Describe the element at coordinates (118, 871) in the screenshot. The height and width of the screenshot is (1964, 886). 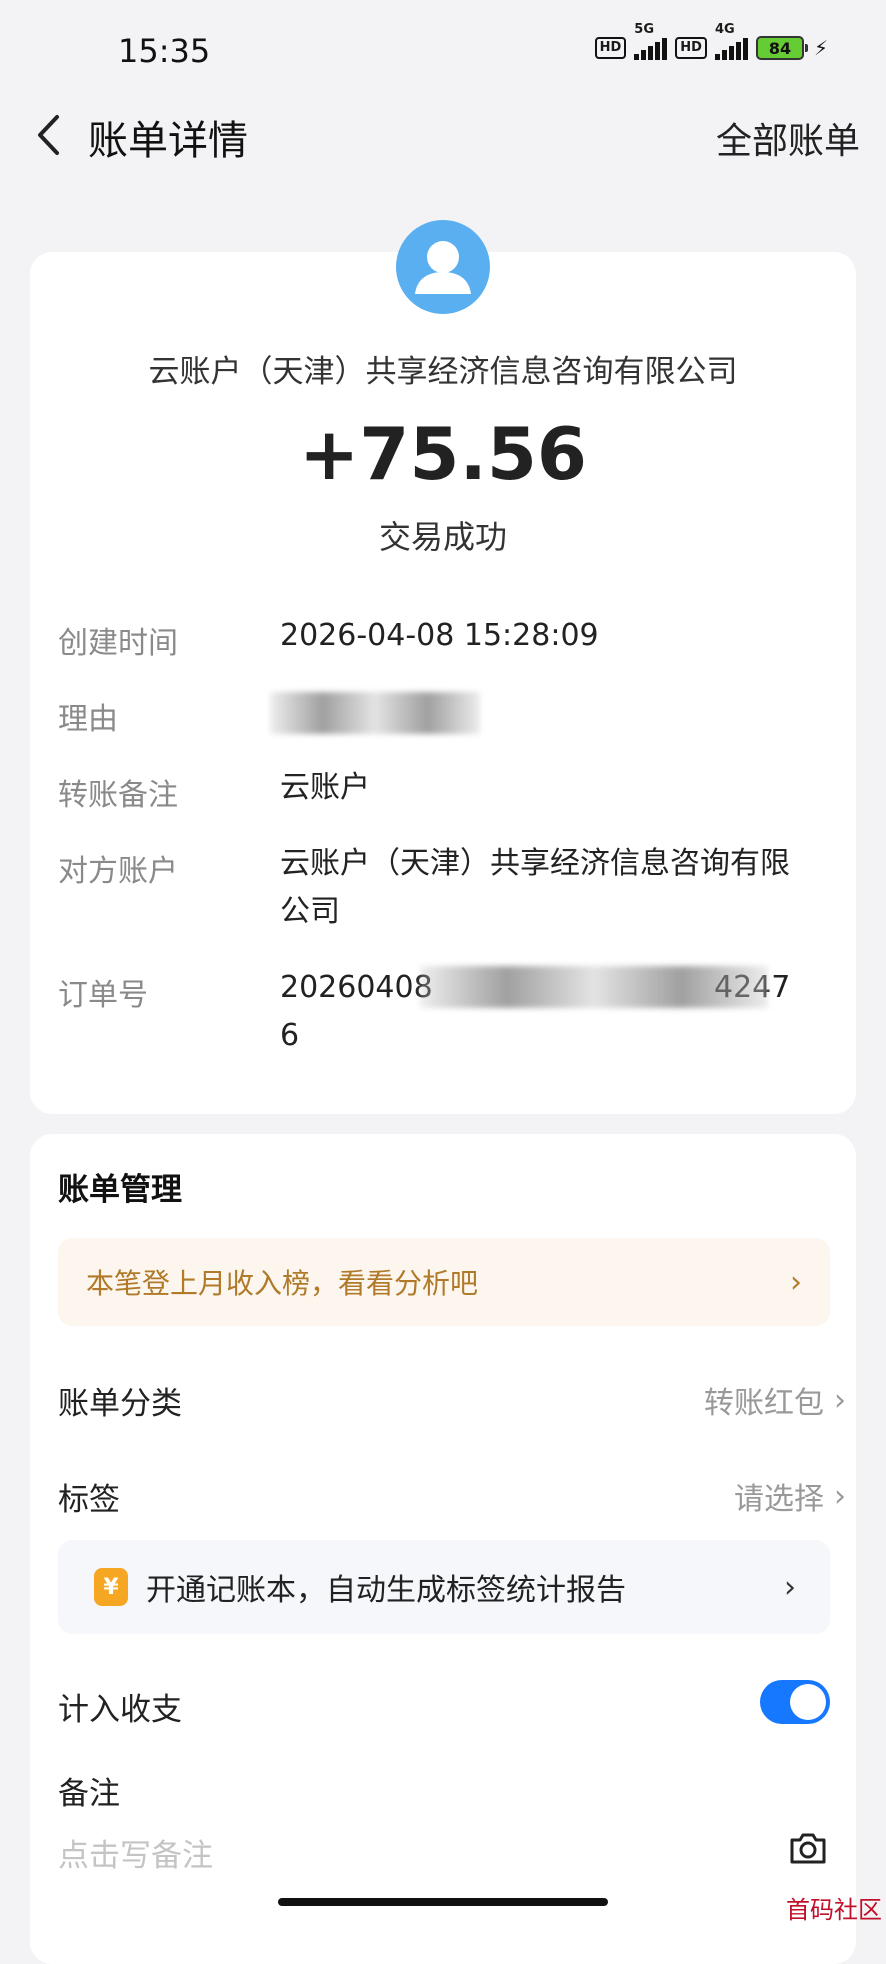
I see `counterparty-account-label: 对方账户` at that location.